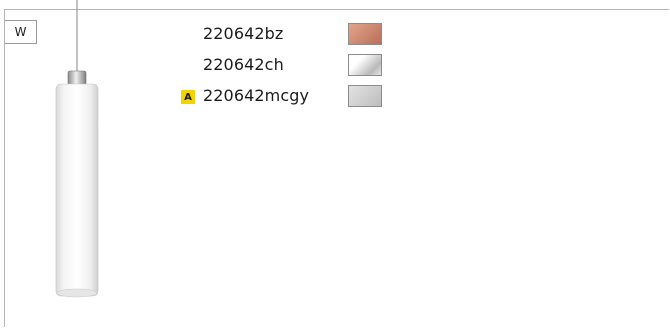  I want to click on grey-swatch, so click(365, 96).